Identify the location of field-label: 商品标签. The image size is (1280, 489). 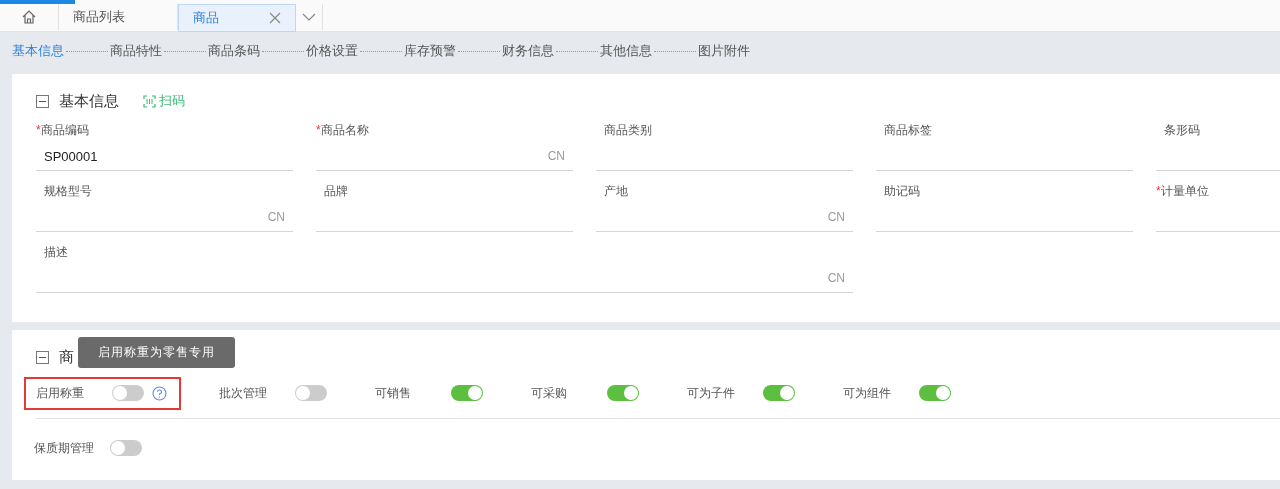
(908, 130).